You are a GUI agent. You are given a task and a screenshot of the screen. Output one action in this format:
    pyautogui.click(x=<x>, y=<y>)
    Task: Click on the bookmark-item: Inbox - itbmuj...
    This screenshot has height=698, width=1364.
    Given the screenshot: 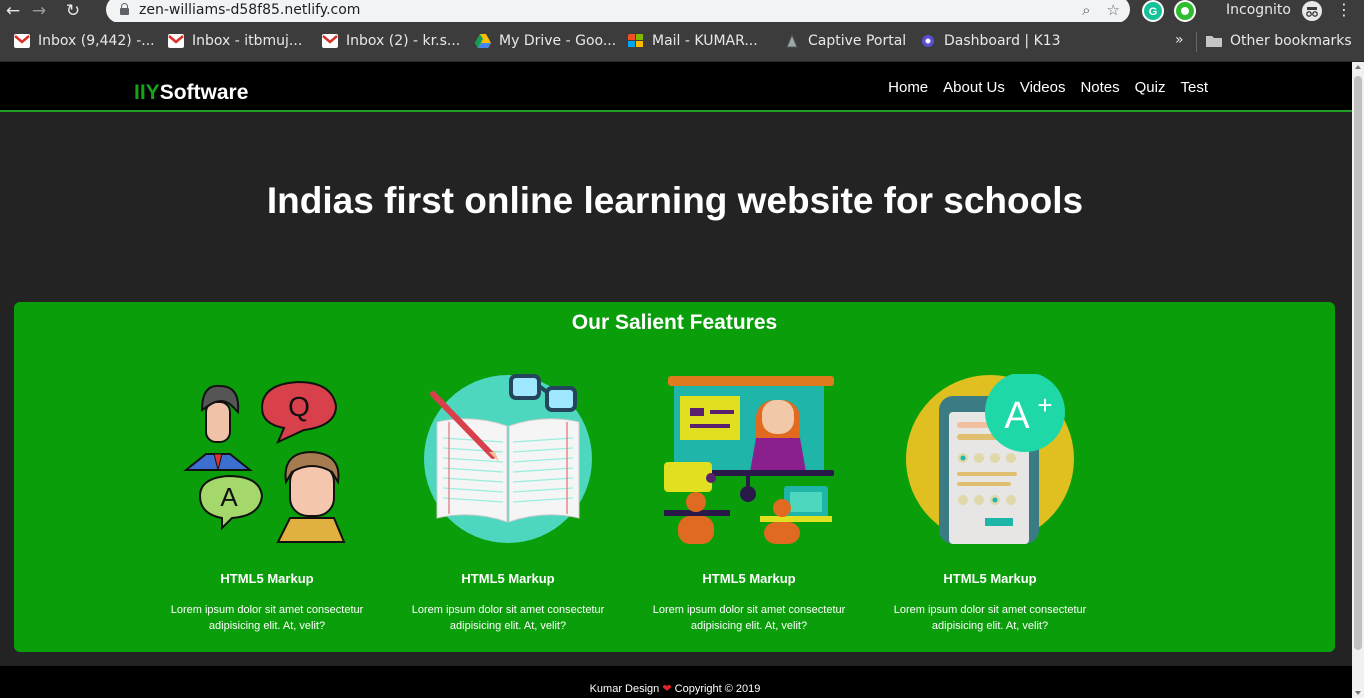 What is the action you would take?
    pyautogui.click(x=235, y=41)
    